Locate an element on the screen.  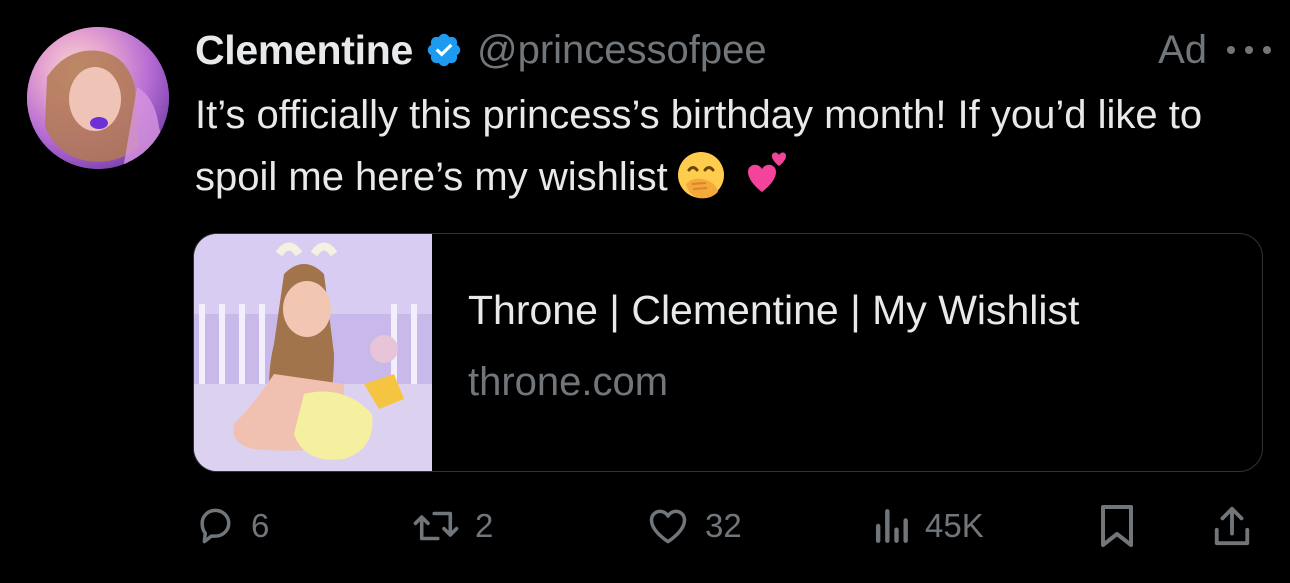
heart-icon is located at coordinates (668, 526).